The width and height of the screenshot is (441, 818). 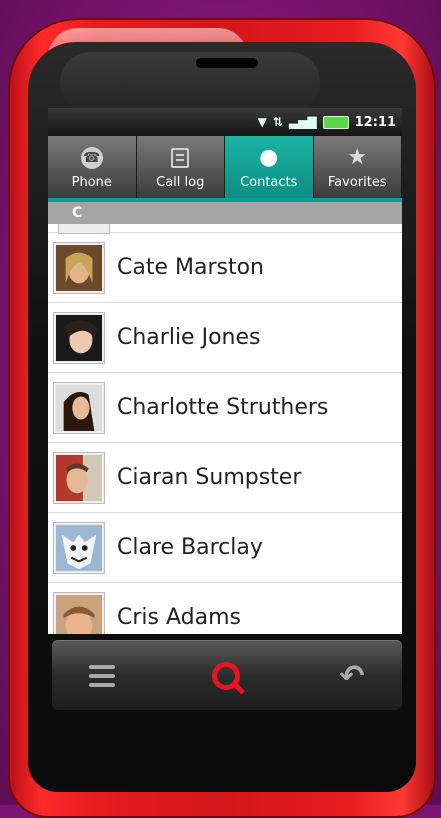 I want to click on tab-favorites: ★ Favorites, so click(x=357, y=167).